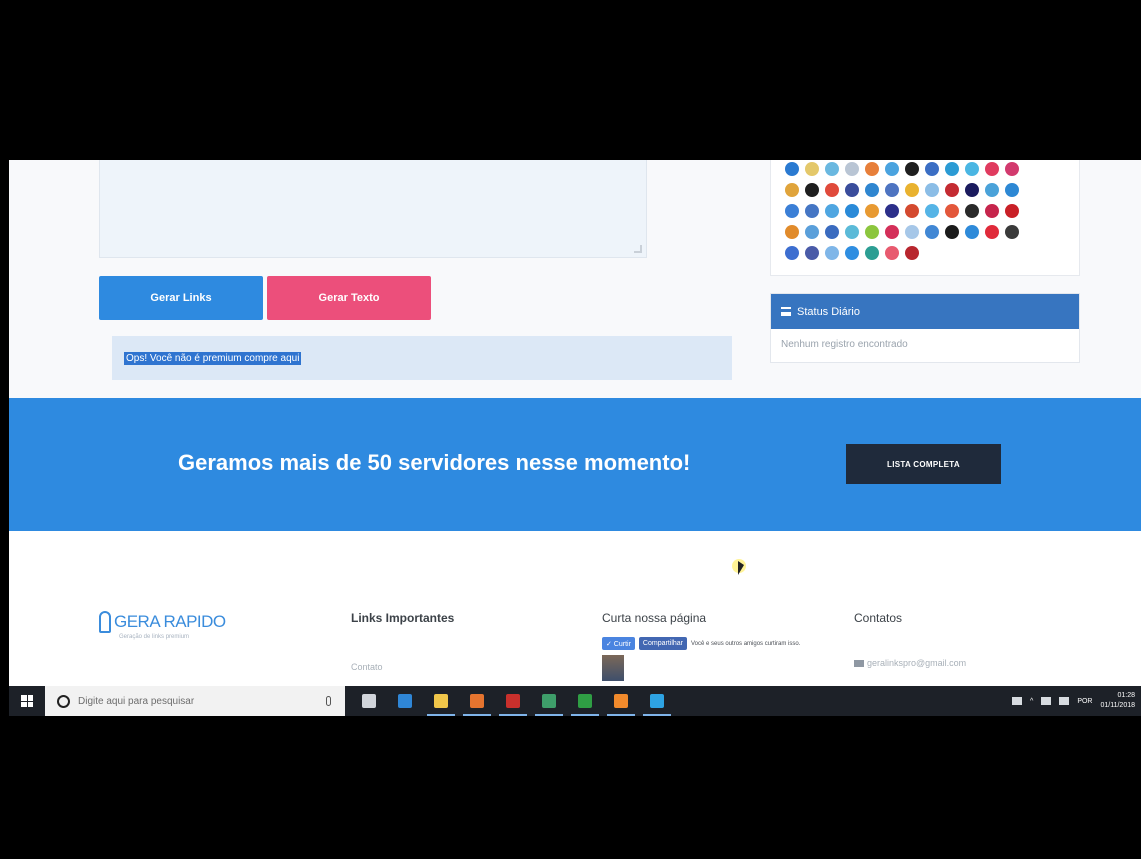 Image resolution: width=1141 pixels, height=859 pixels. I want to click on task-view-icon, so click(369, 701).